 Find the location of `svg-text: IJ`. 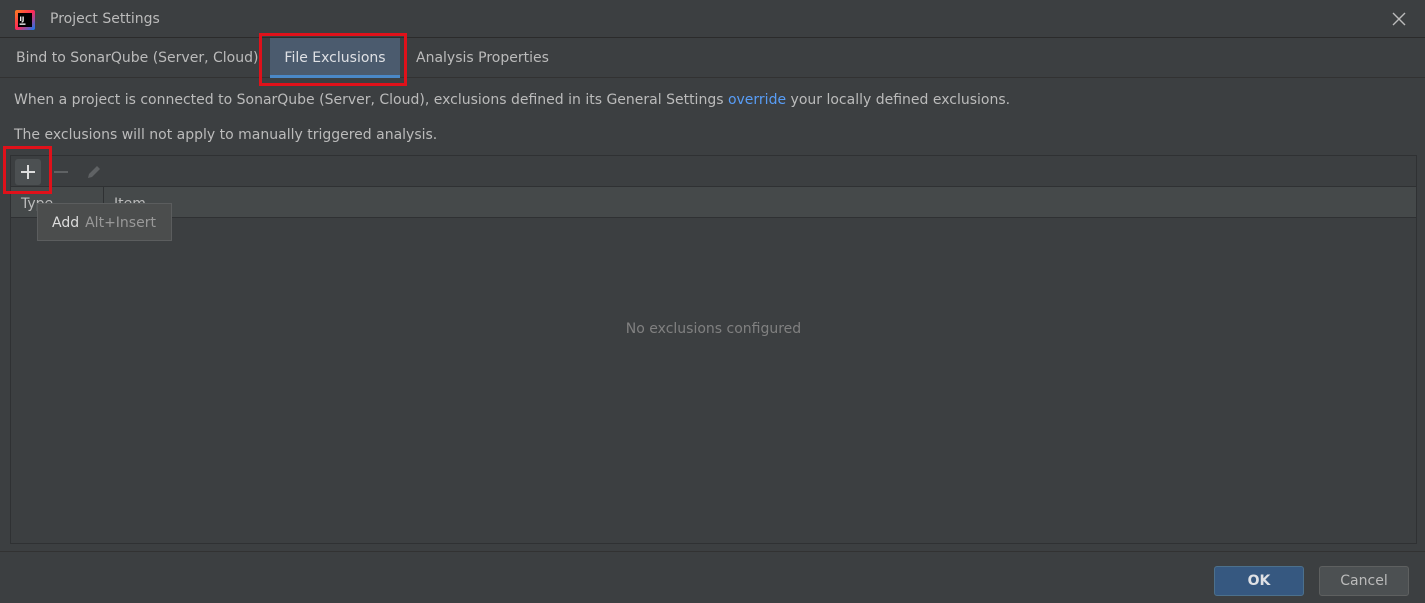

svg-text: IJ is located at coordinates (22, 19).